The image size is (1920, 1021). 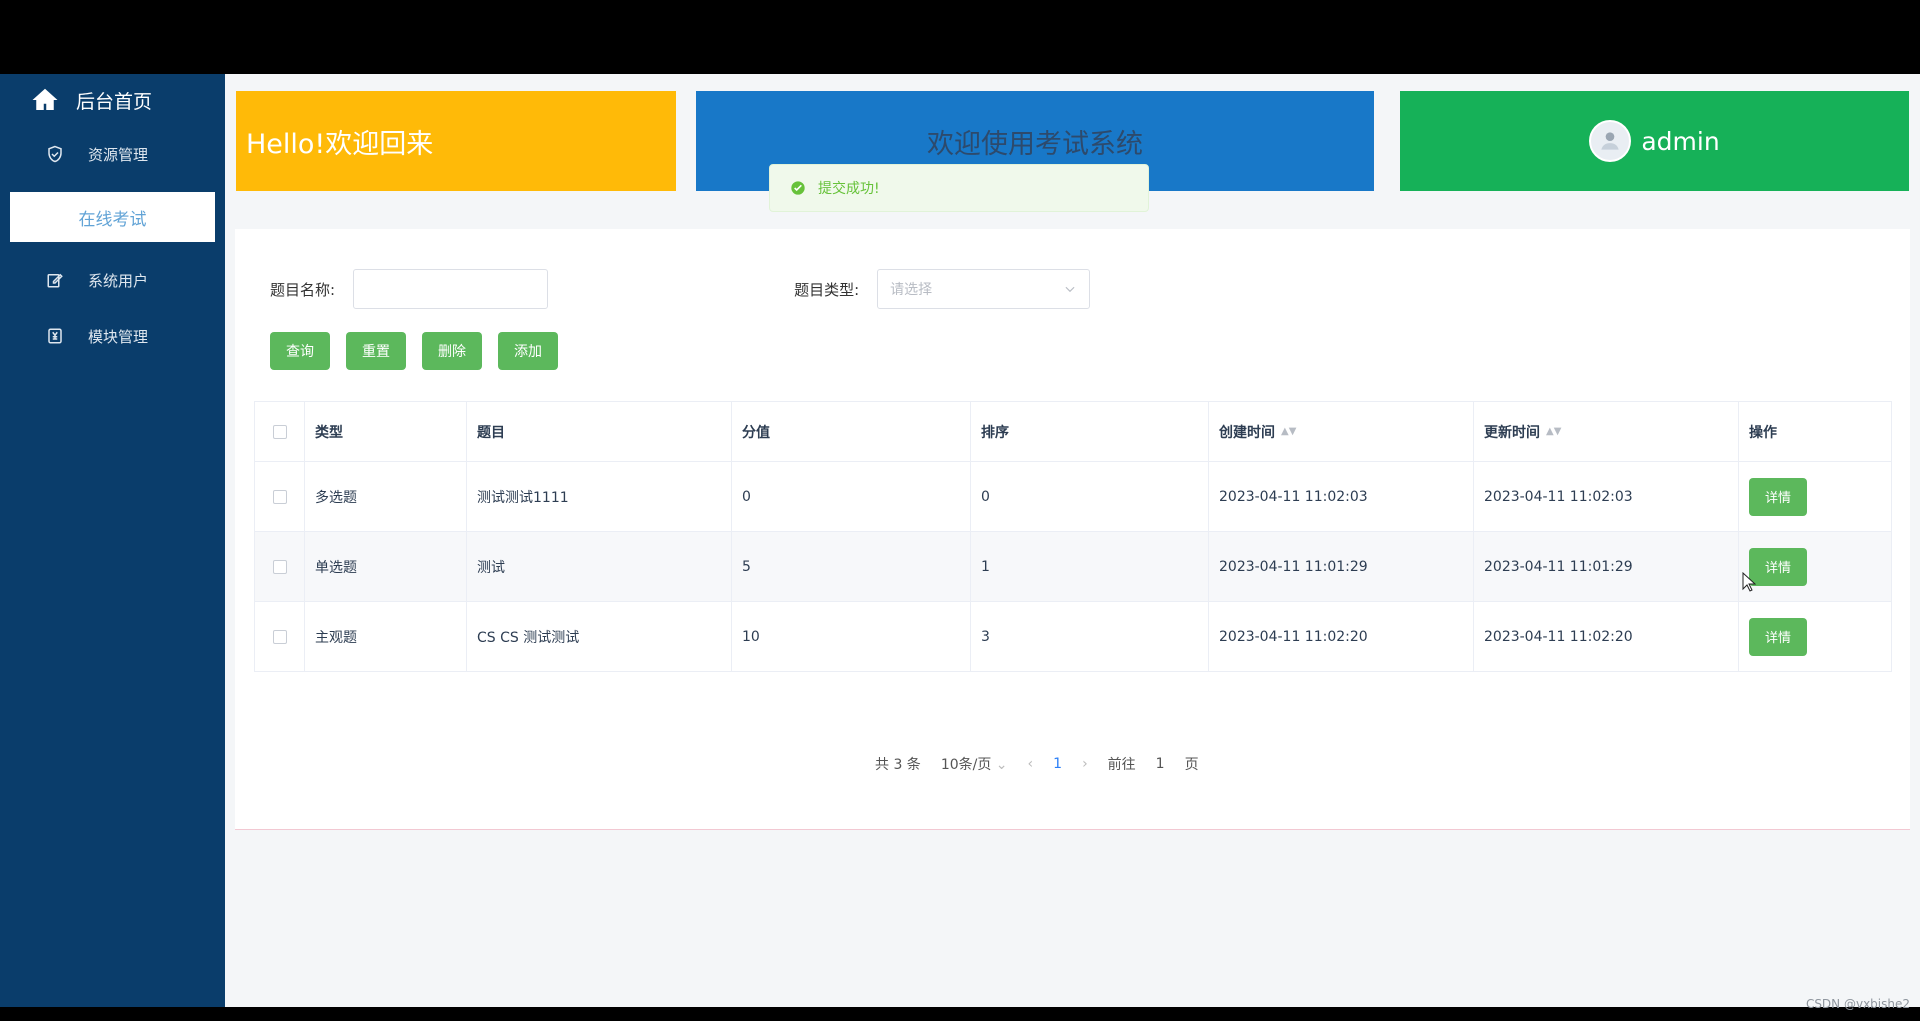 I want to click on pagination-total: 共 3 条, so click(x=898, y=765).